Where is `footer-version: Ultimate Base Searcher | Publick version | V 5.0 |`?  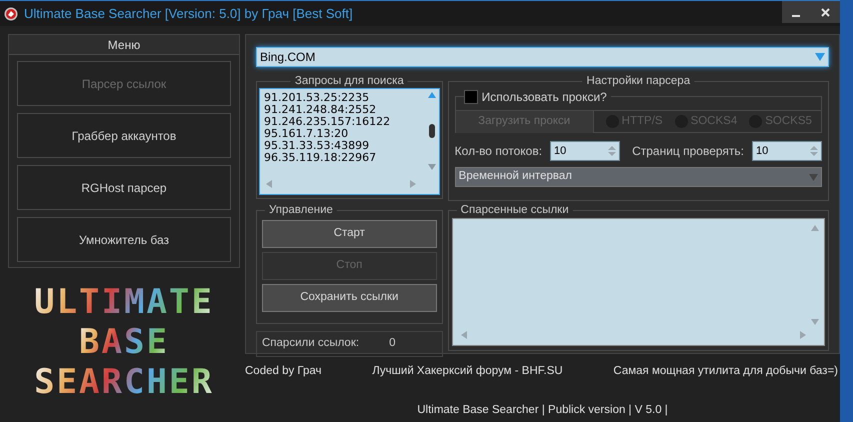
footer-version: Ultimate Base Searcher | Publick version | V 5.0 | is located at coordinates (542, 410).